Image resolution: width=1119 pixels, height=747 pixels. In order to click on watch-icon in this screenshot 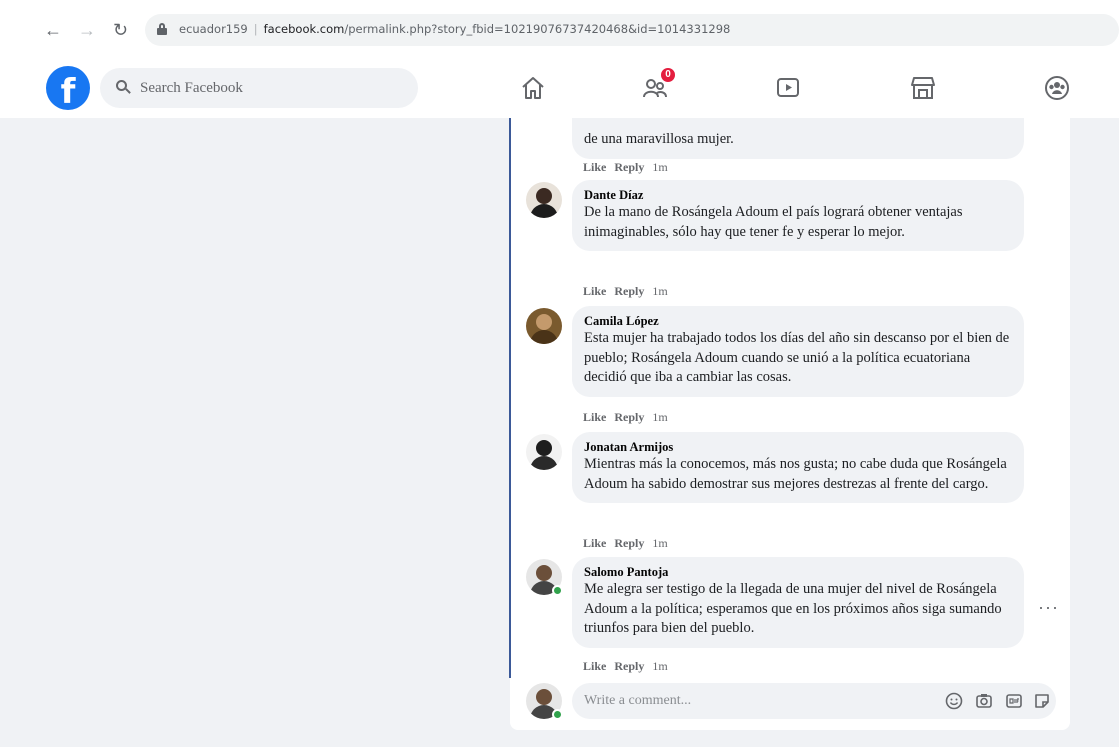, I will do `click(788, 87)`.